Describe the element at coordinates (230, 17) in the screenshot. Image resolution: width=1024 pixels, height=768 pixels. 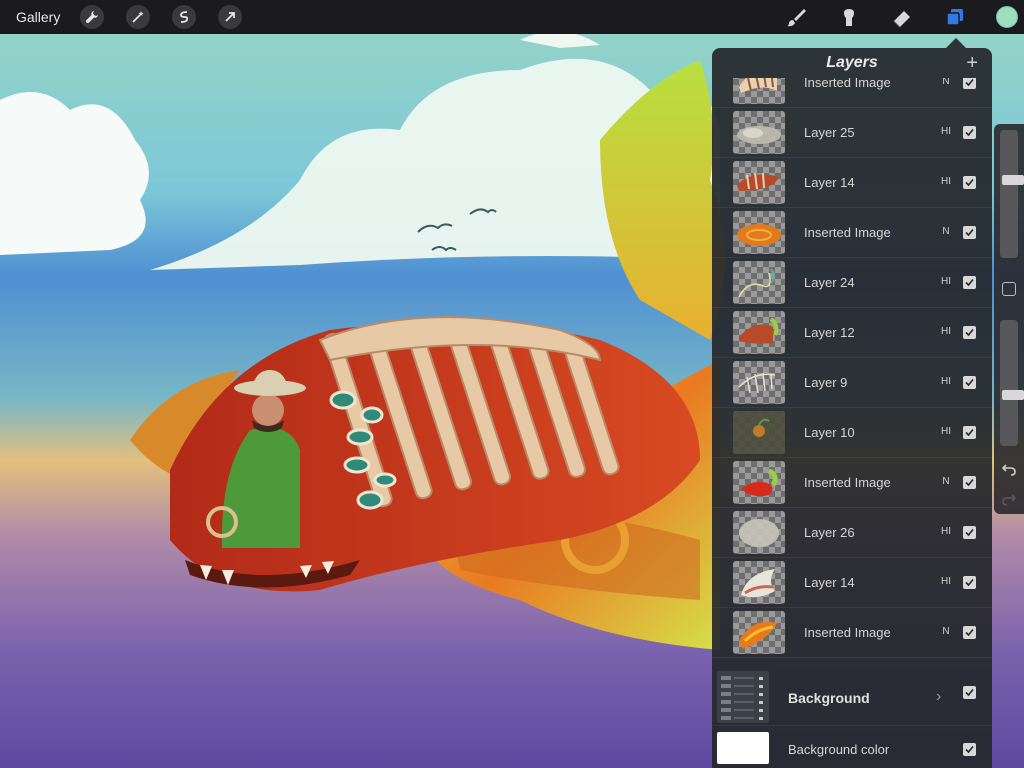
I see `transform-button` at that location.